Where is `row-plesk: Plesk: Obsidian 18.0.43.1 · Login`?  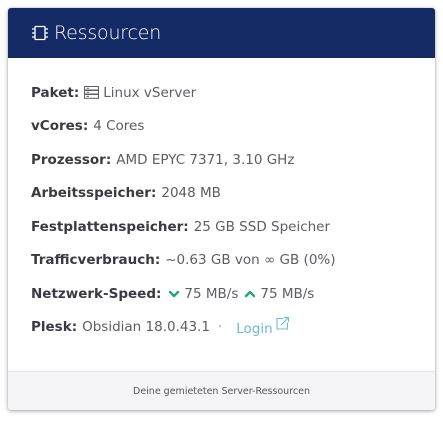
row-plesk: Plesk: Obsidian 18.0.43.1 · Login is located at coordinates (233, 328).